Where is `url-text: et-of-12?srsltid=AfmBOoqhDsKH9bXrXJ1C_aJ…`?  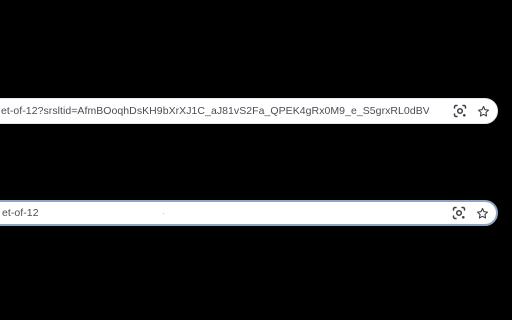 url-text: et-of-12?srsltid=AfmBOoqhDsKH9bXrXJ1C_aJ… is located at coordinates (215, 111).